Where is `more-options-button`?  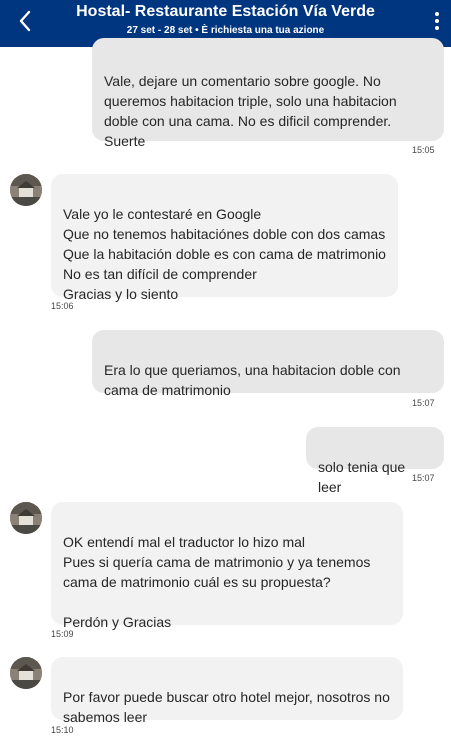
more-options-button is located at coordinates (437, 21).